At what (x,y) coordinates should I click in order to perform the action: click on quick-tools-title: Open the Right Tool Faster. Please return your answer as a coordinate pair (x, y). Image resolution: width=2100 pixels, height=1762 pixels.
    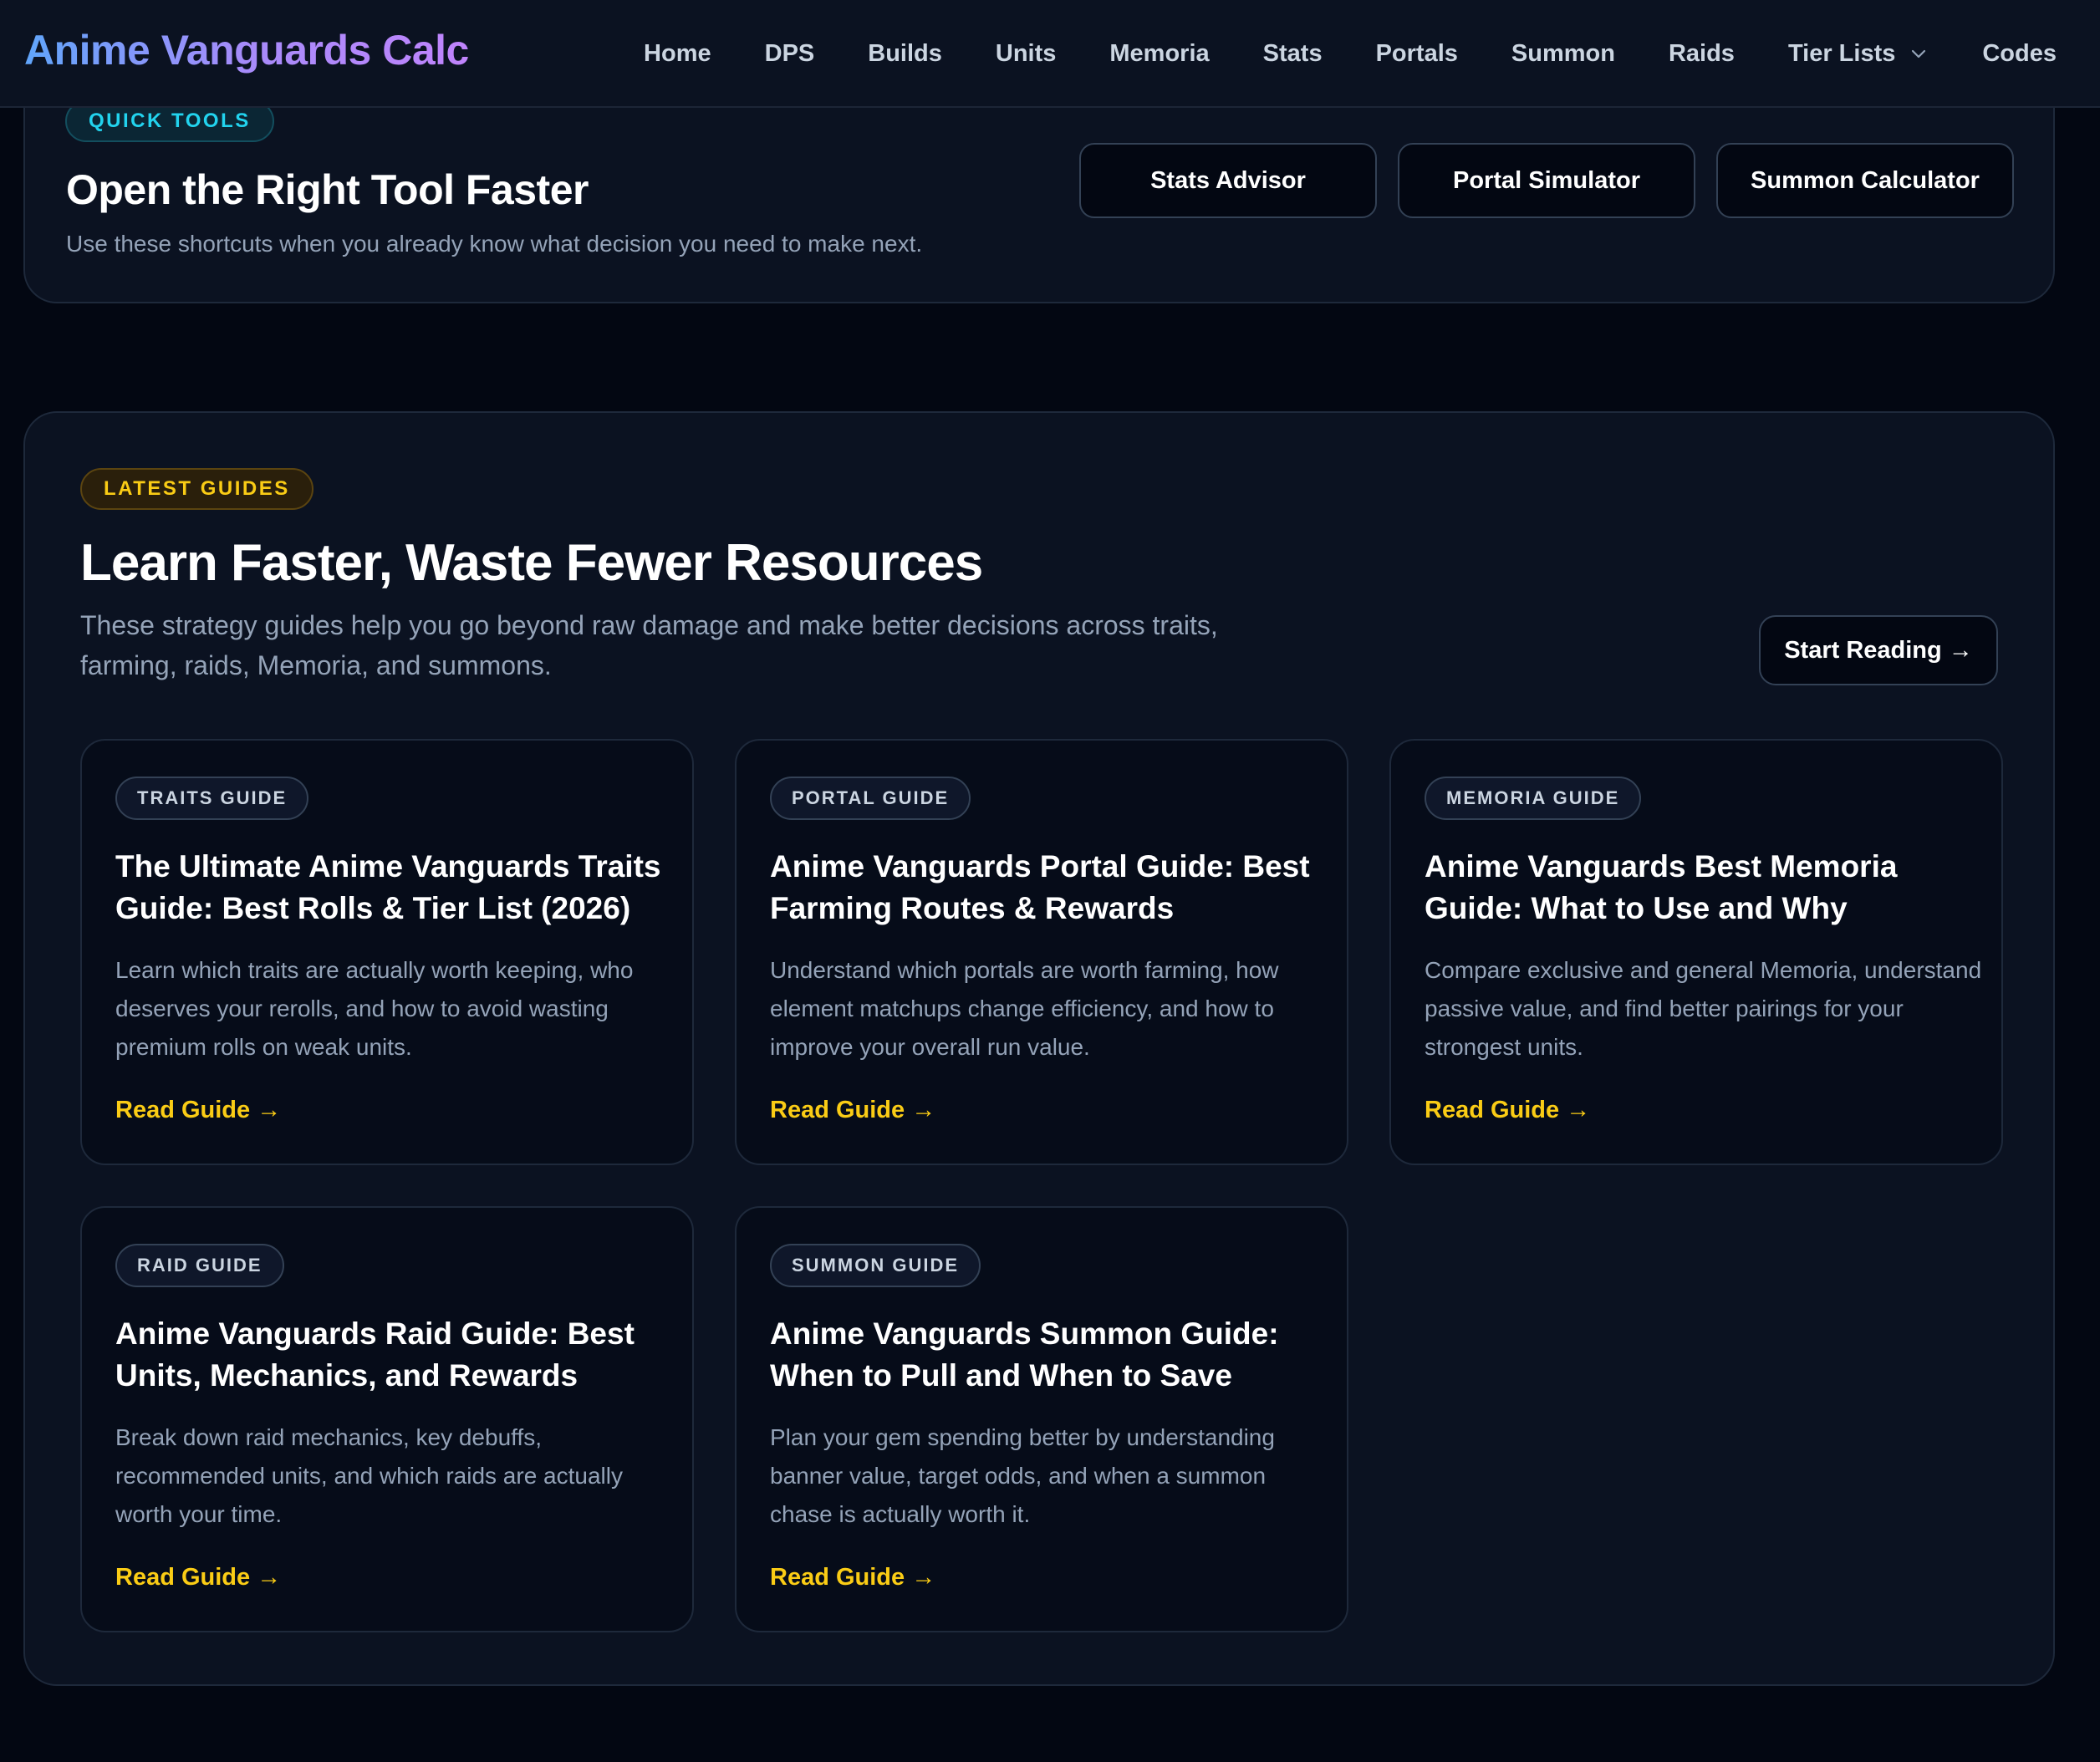
    Looking at the image, I should click on (327, 189).